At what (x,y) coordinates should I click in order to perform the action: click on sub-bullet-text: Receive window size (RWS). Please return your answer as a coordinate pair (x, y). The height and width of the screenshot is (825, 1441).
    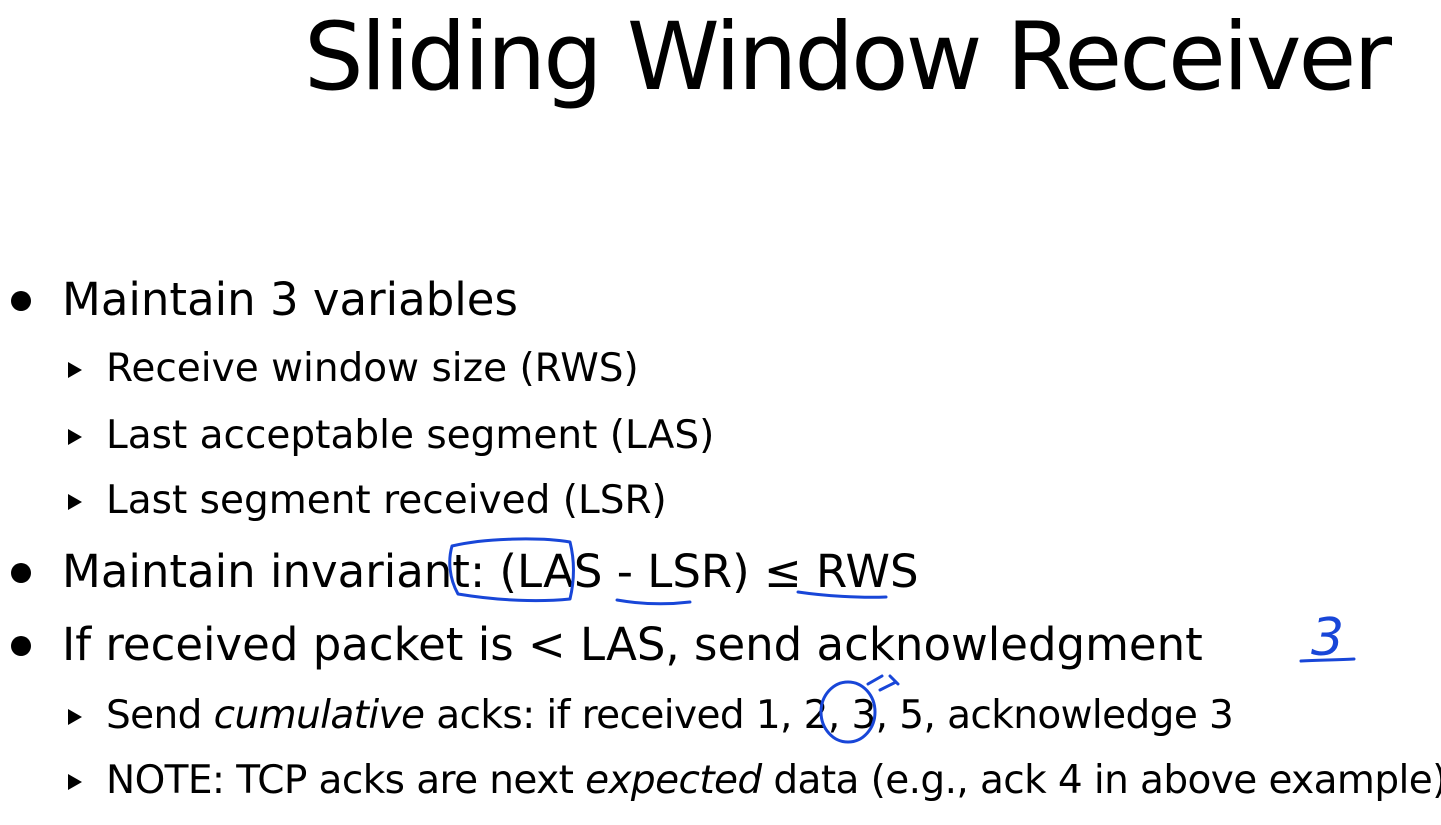
    Looking at the image, I should click on (372, 368).